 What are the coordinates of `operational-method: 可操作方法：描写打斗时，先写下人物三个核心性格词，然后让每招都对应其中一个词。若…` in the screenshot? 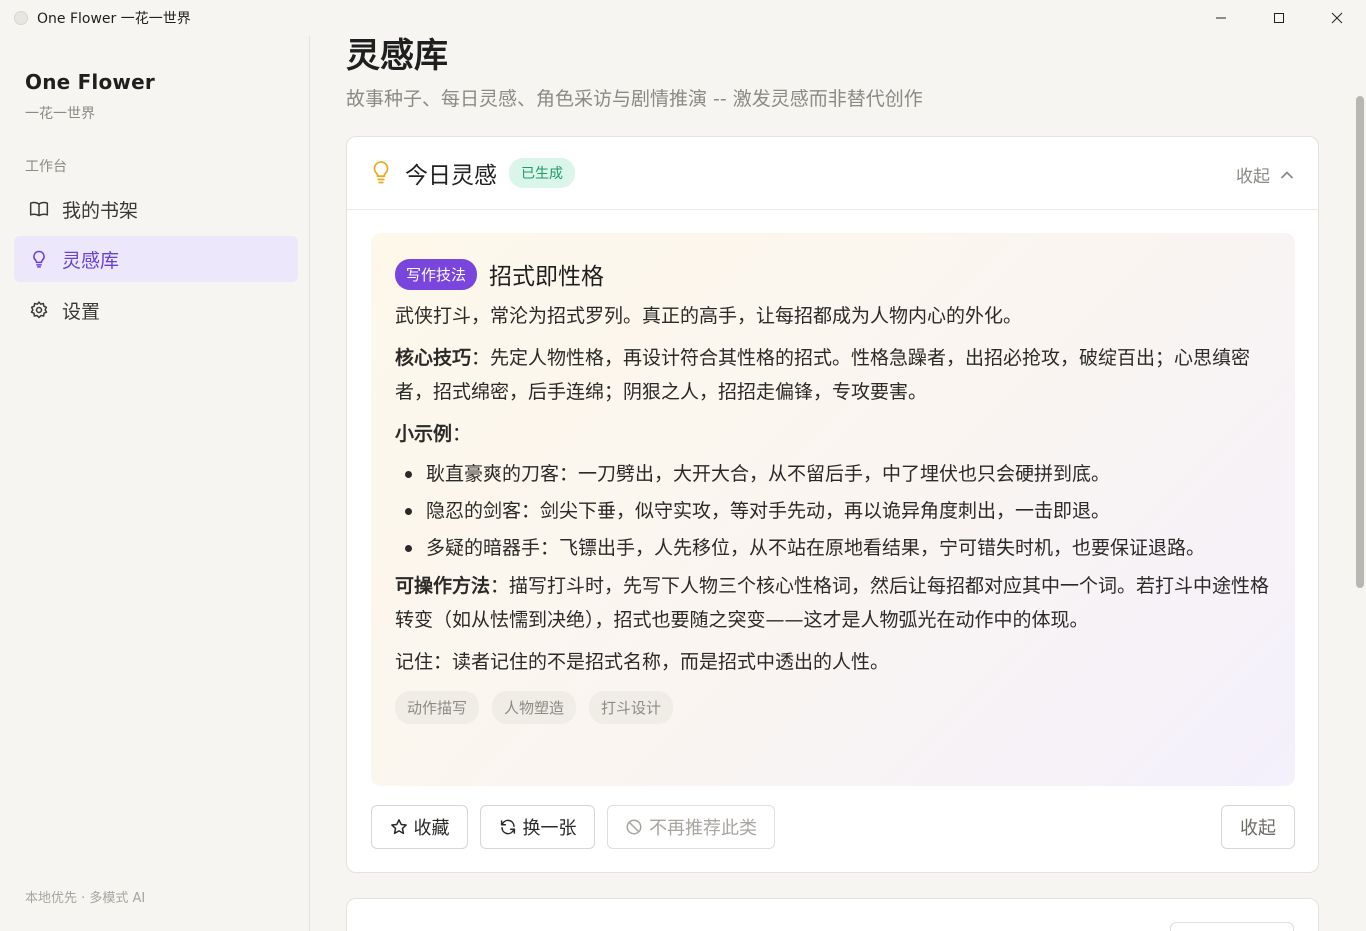 It's located at (833, 603).